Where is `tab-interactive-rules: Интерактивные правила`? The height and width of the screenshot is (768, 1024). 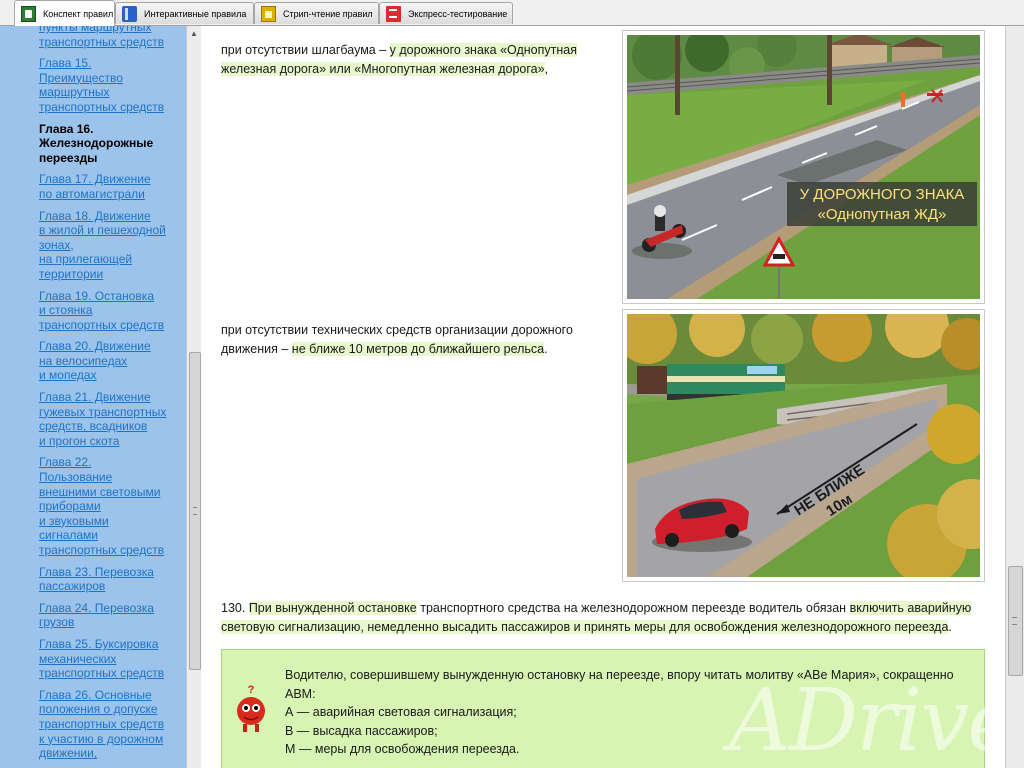 tab-interactive-rules: Интерактивные правила is located at coordinates (184, 13).